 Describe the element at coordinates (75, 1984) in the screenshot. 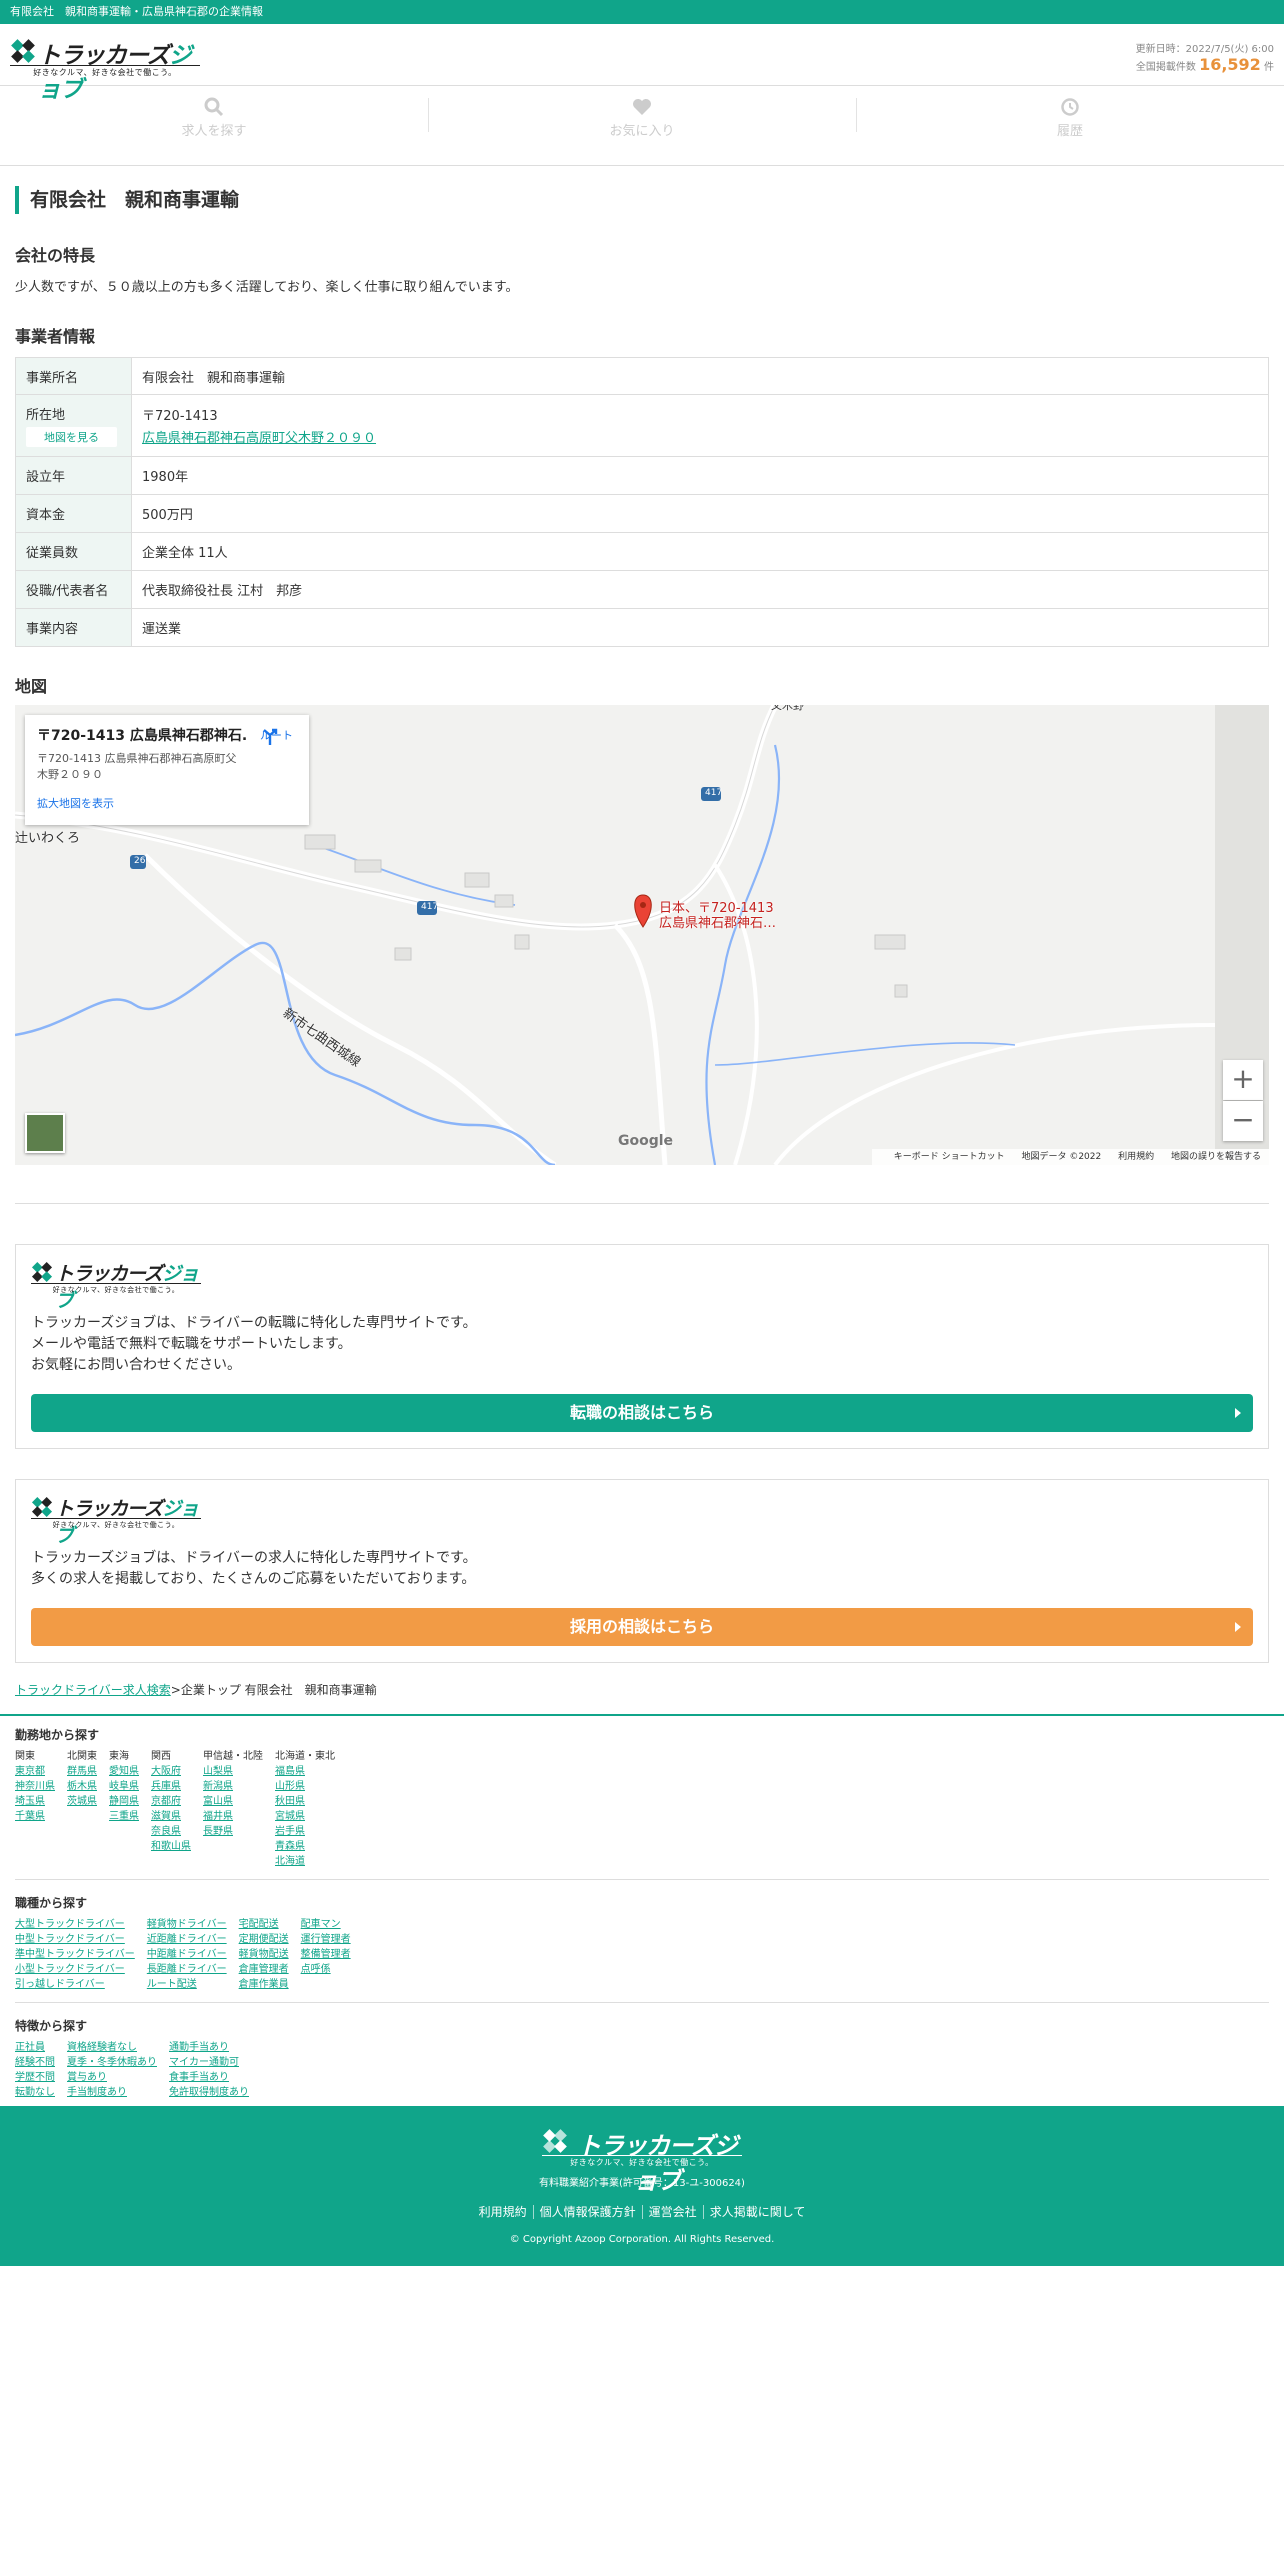

I see `footer-link: 引っ越しドライバー` at that location.